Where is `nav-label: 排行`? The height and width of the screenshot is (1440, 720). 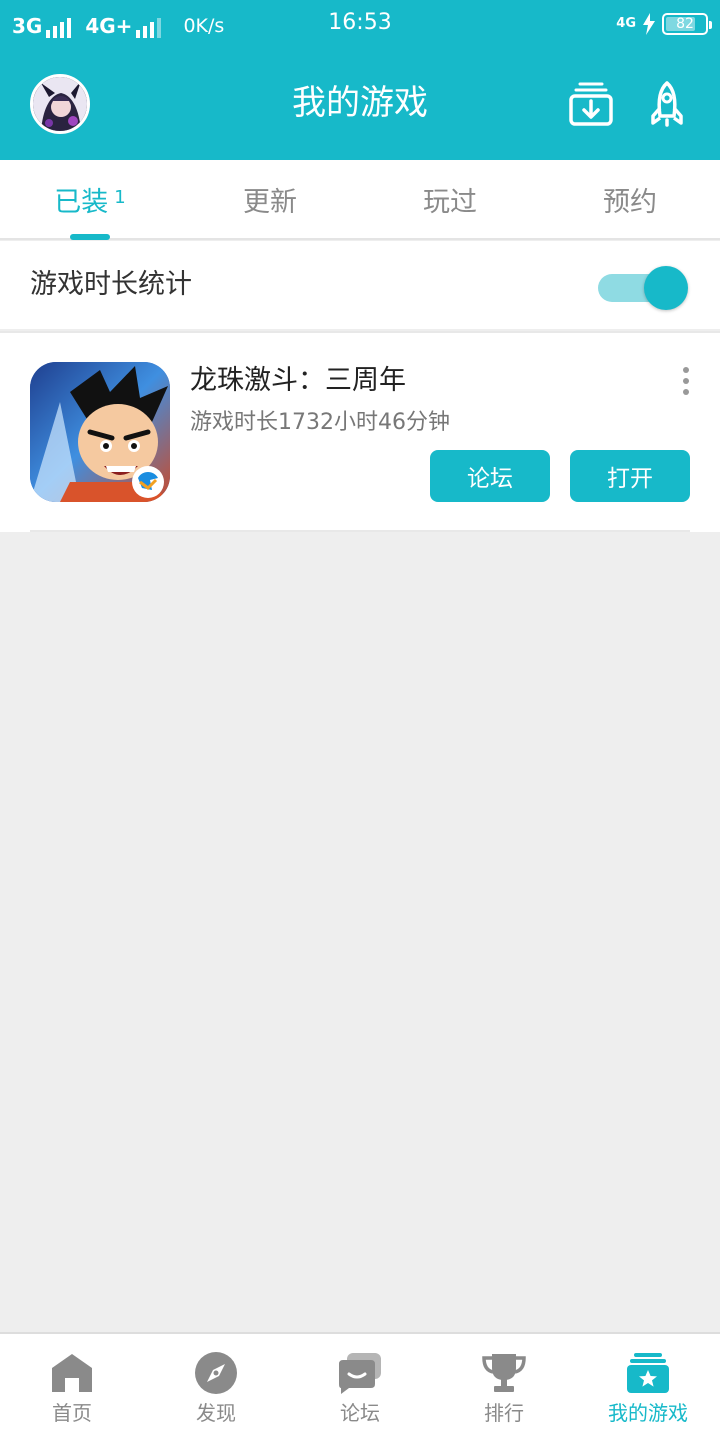 nav-label: 排行 is located at coordinates (504, 1413).